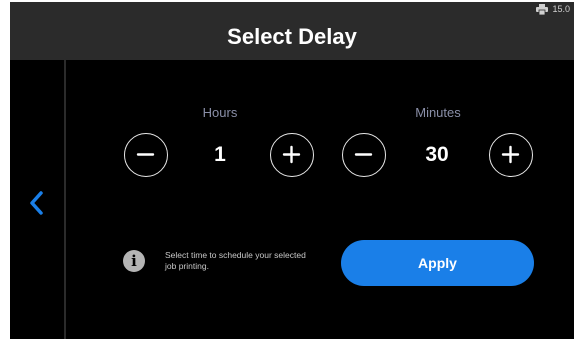 This screenshot has width=577, height=340. I want to click on hours-value: 1, so click(220, 154).